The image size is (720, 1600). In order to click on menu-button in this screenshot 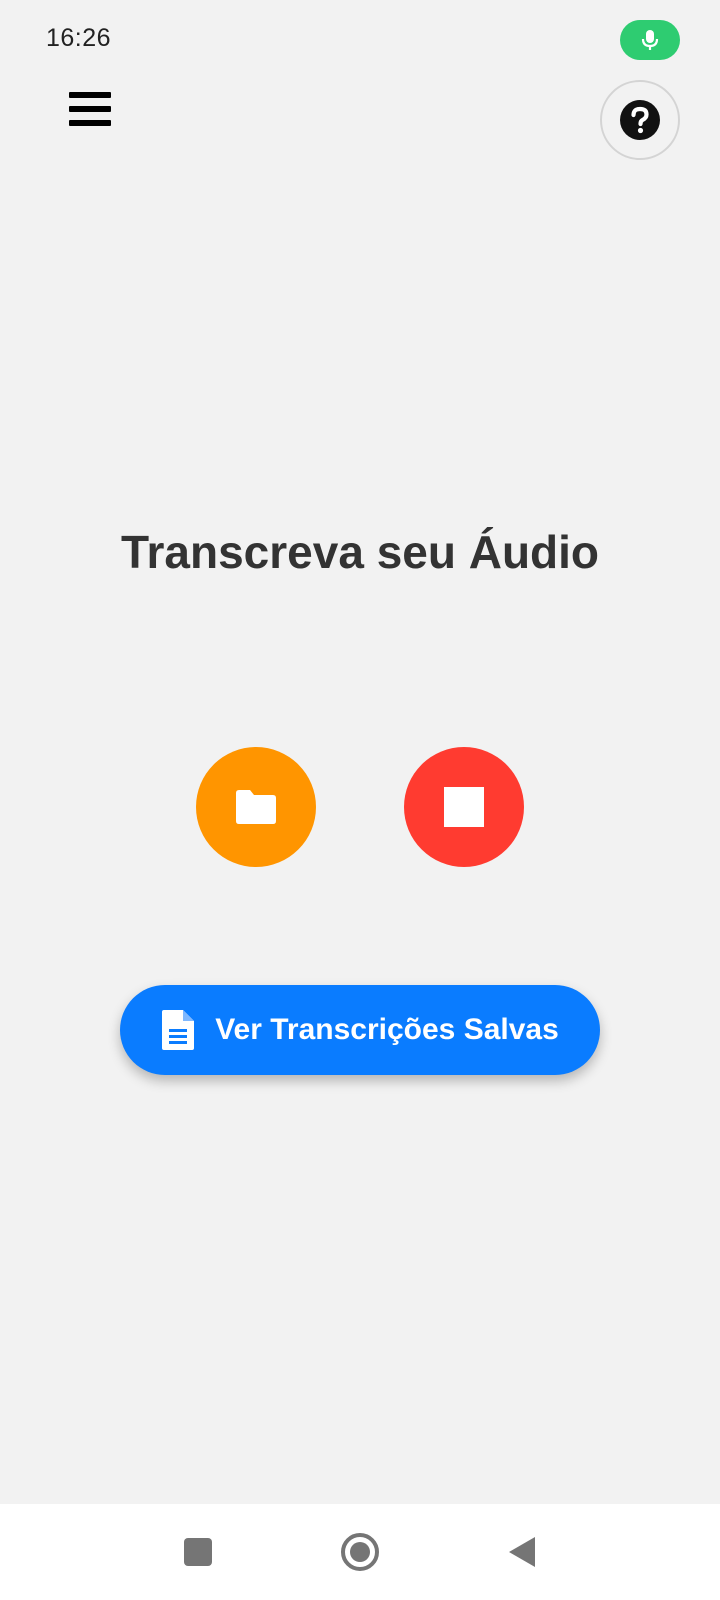, I will do `click(90, 109)`.